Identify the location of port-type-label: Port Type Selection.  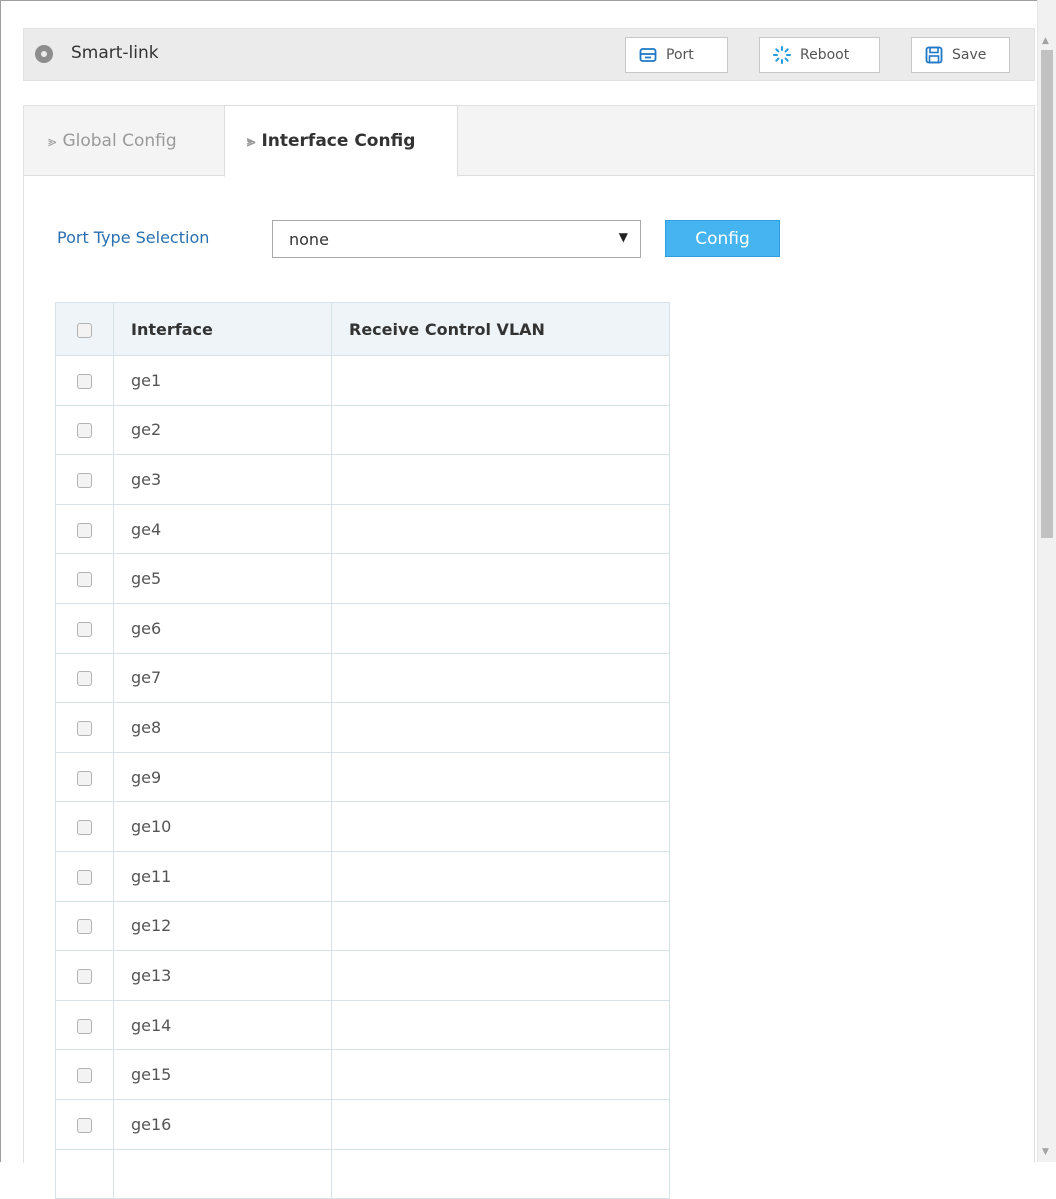
(133, 237).